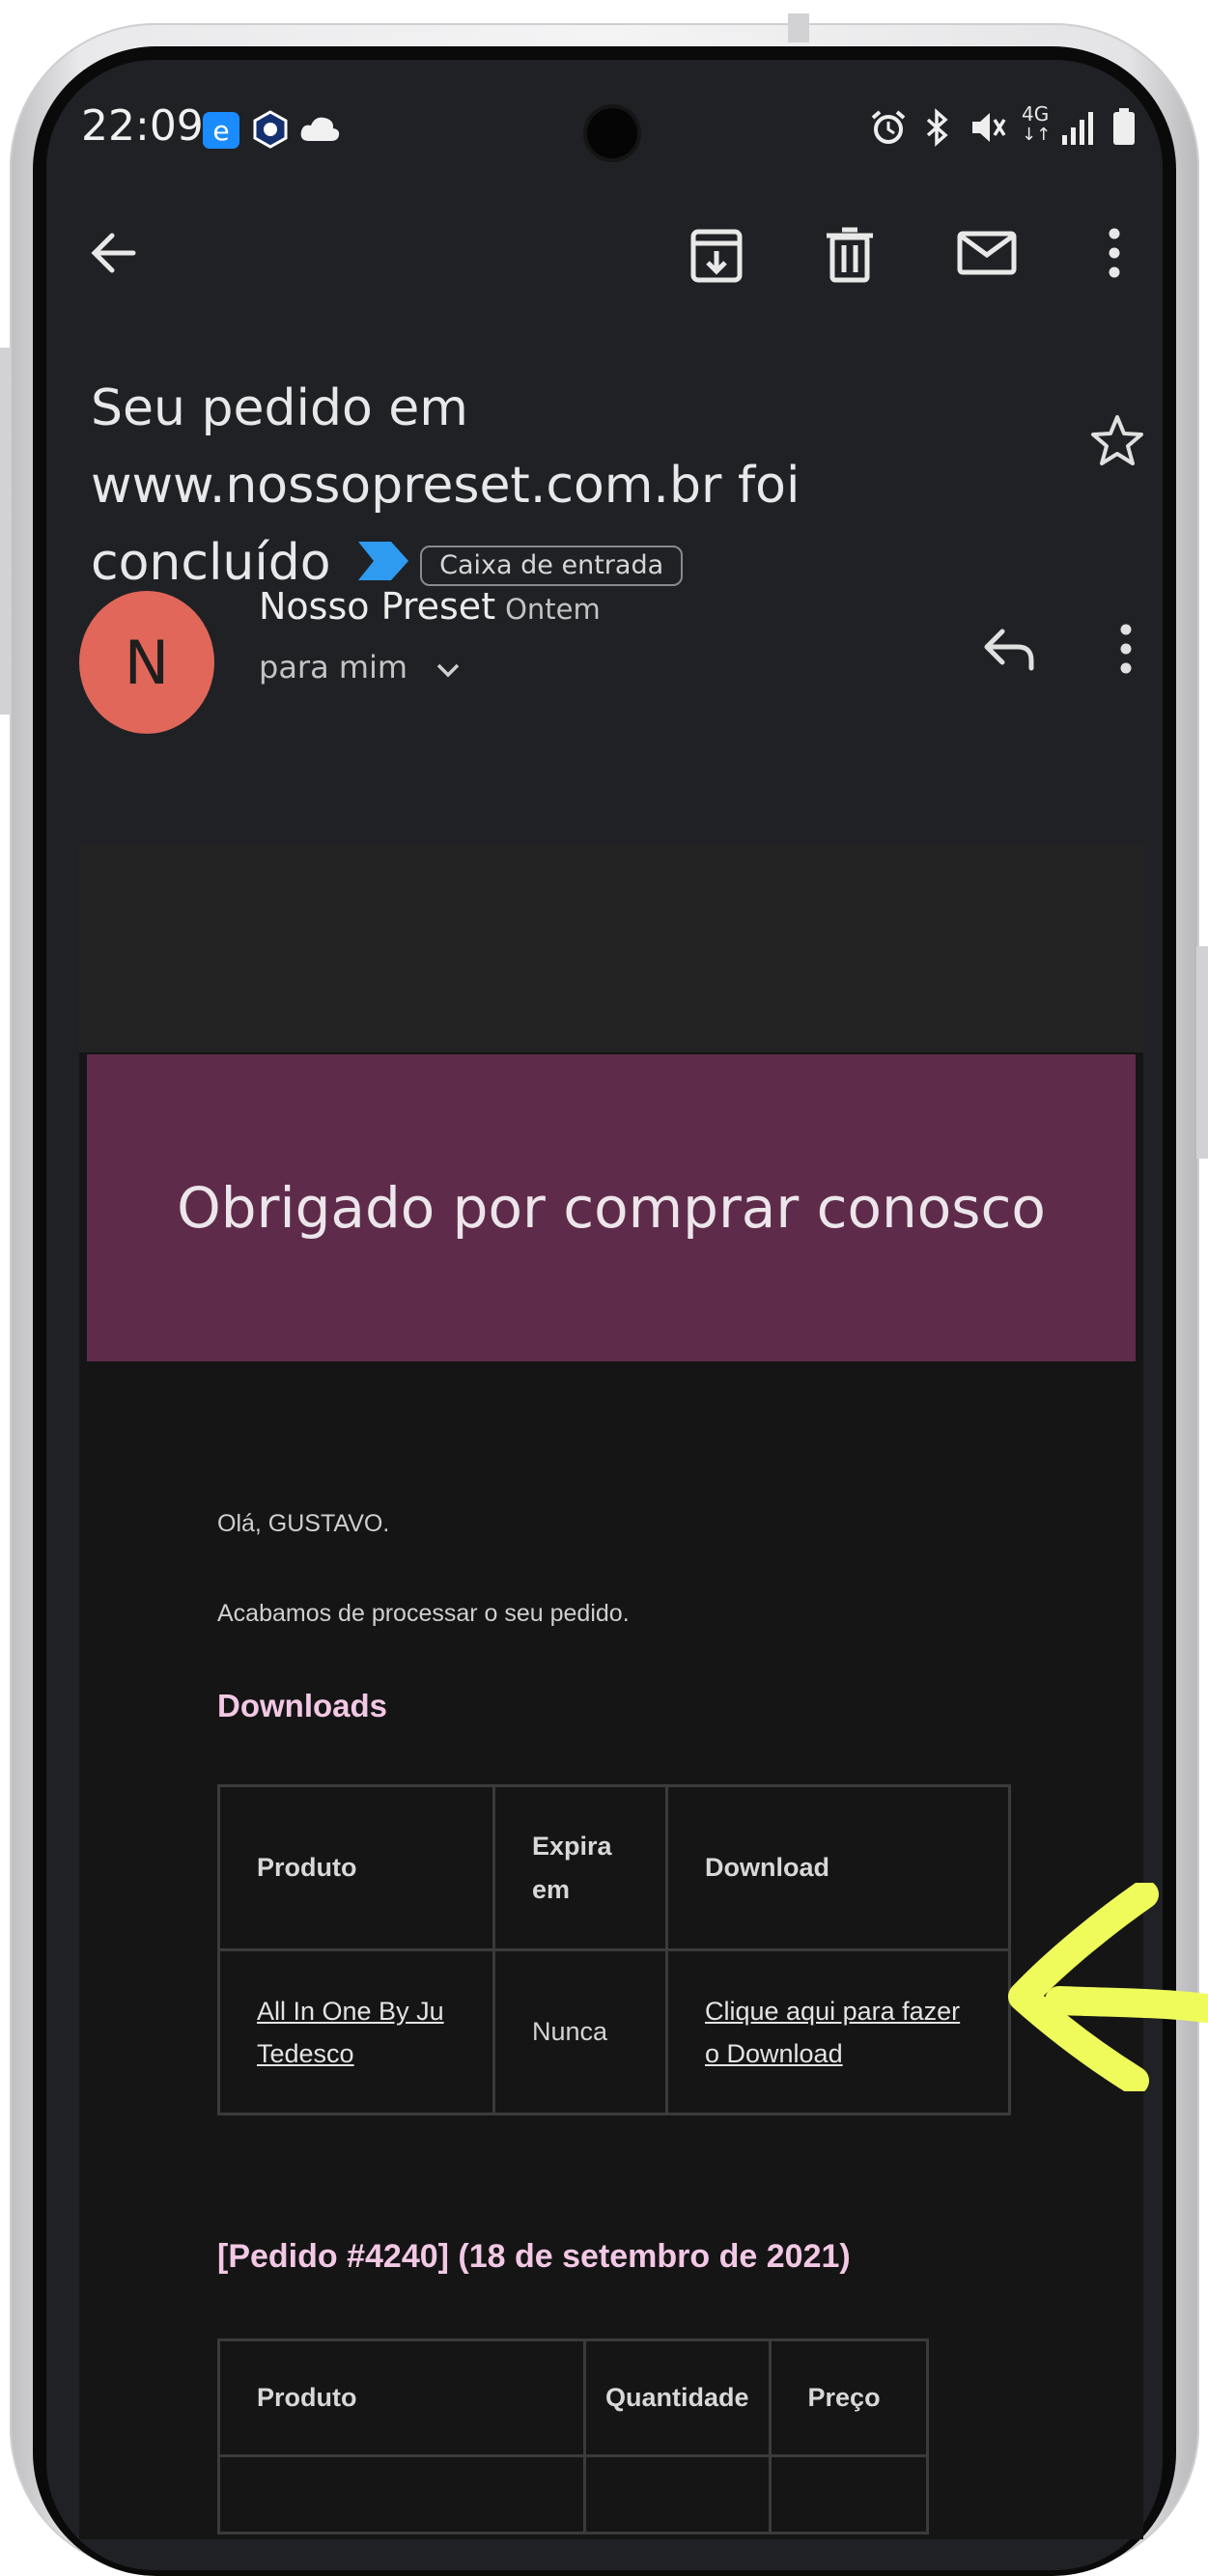 The height and width of the screenshot is (2576, 1208). What do you see at coordinates (849, 2398) in the screenshot?
I see `table-header-cell: Preço` at bounding box center [849, 2398].